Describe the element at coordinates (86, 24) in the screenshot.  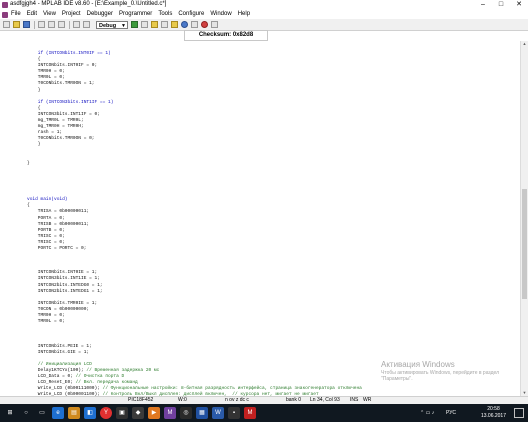
I see `help-icon` at that location.